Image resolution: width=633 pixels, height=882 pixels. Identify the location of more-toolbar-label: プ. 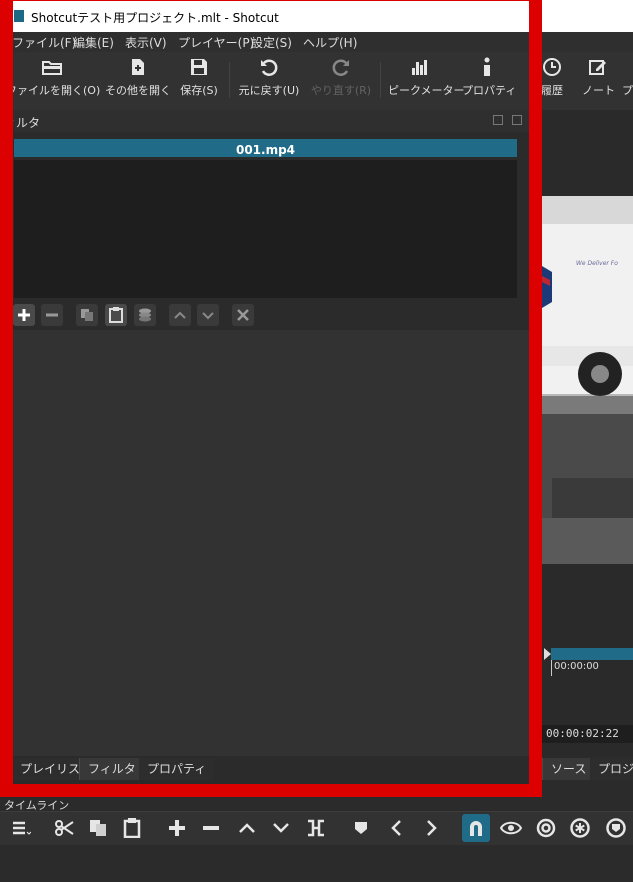
(627, 90).